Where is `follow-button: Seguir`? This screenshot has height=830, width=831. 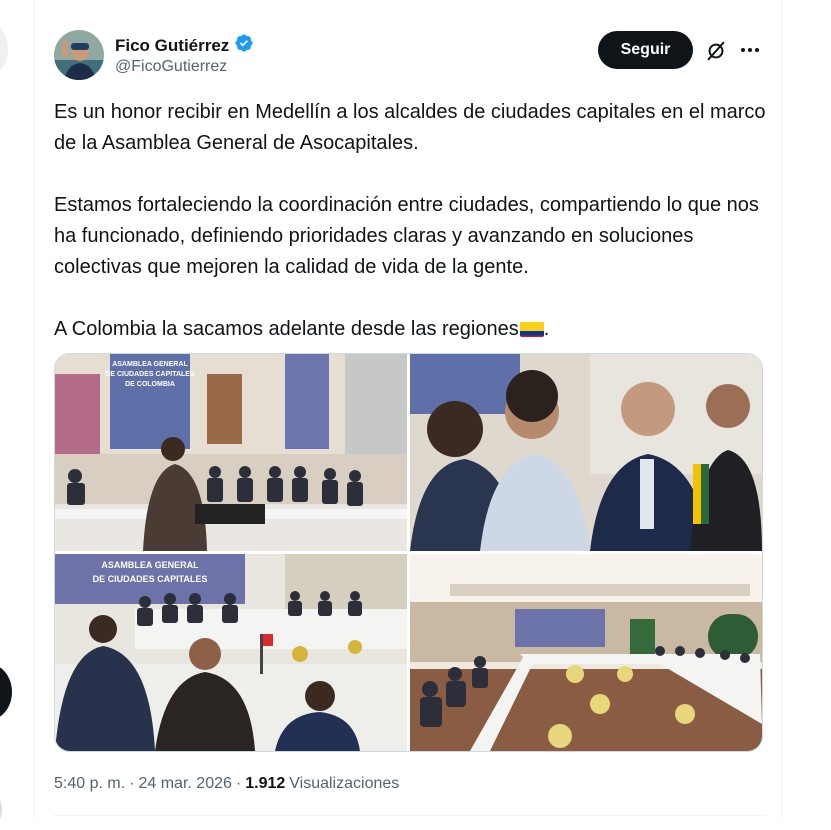 follow-button: Seguir is located at coordinates (645, 50).